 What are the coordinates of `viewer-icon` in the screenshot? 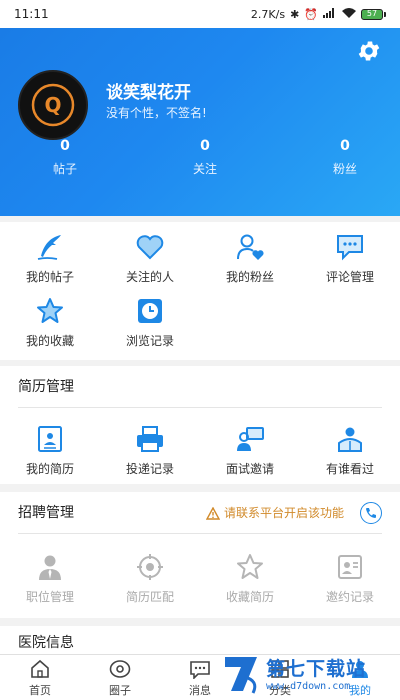 It's located at (350, 439).